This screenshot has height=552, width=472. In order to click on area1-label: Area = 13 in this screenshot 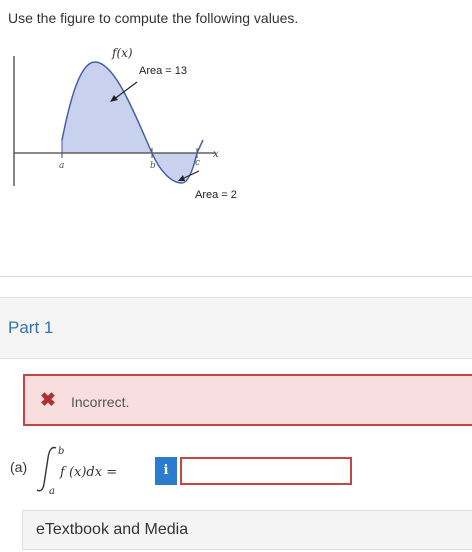, I will do `click(163, 71)`.